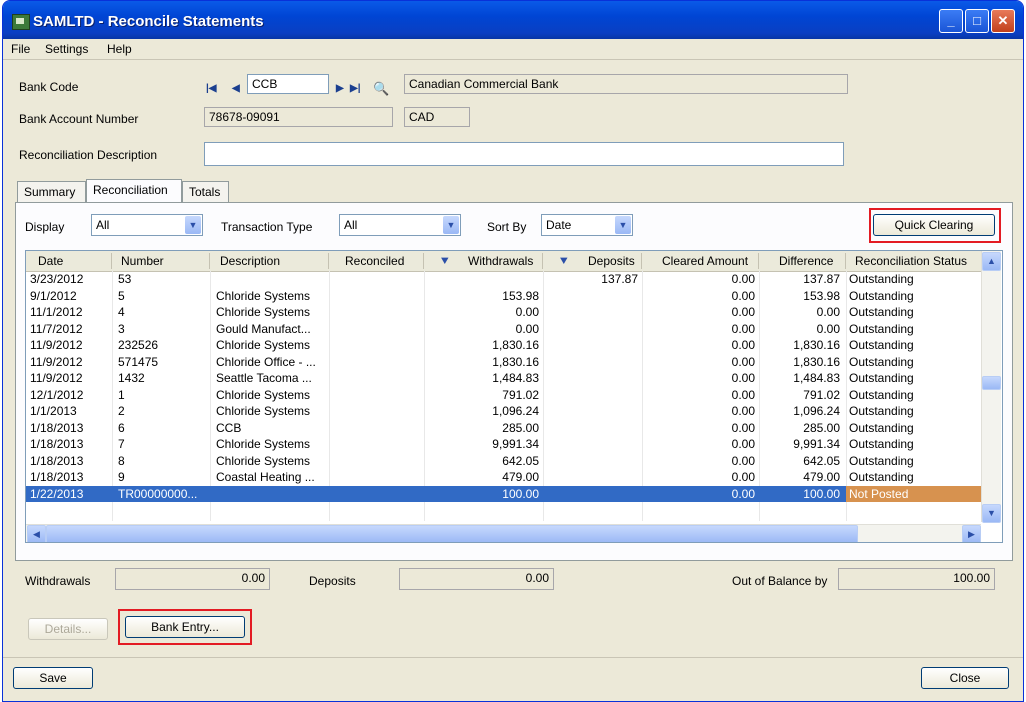 The image size is (1026, 702). What do you see at coordinates (626, 84) in the screenshot?
I see `bank-name-field: Canadian Commercial Bank` at bounding box center [626, 84].